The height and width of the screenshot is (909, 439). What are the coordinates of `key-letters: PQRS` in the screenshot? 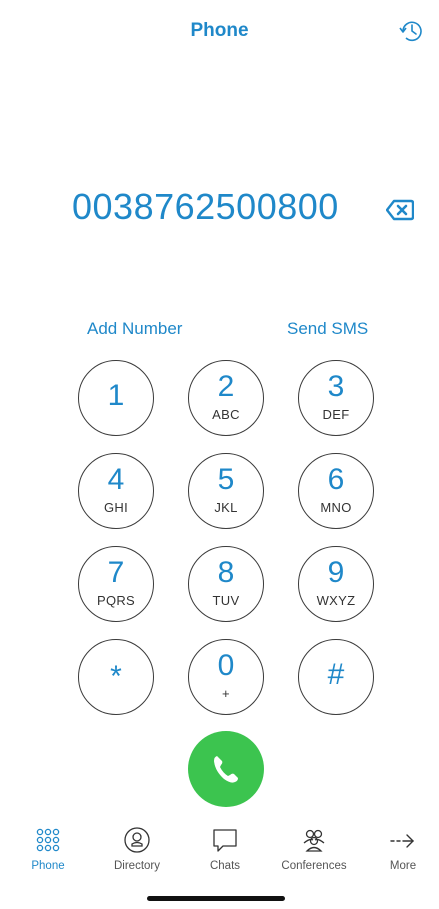 It's located at (116, 600).